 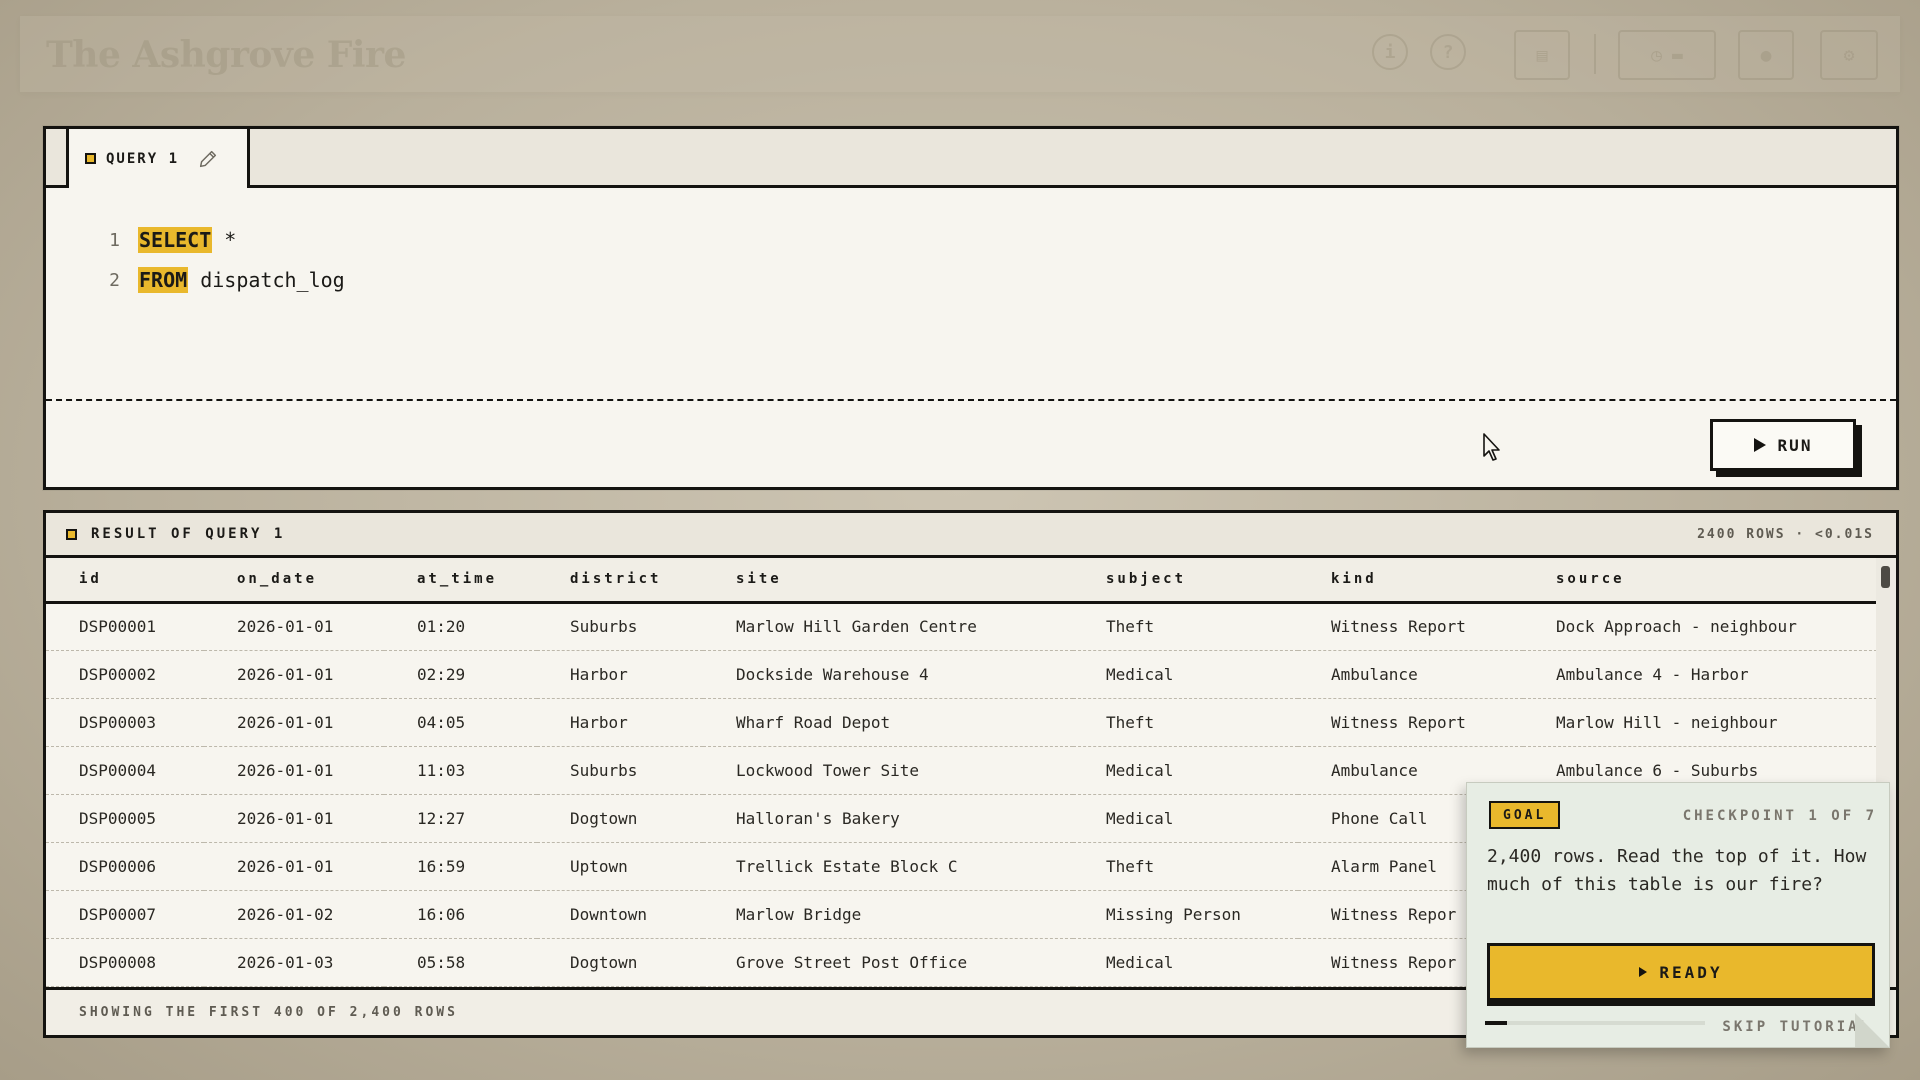 What do you see at coordinates (1491, 447) in the screenshot?
I see `mouse-cursor-icon` at bounding box center [1491, 447].